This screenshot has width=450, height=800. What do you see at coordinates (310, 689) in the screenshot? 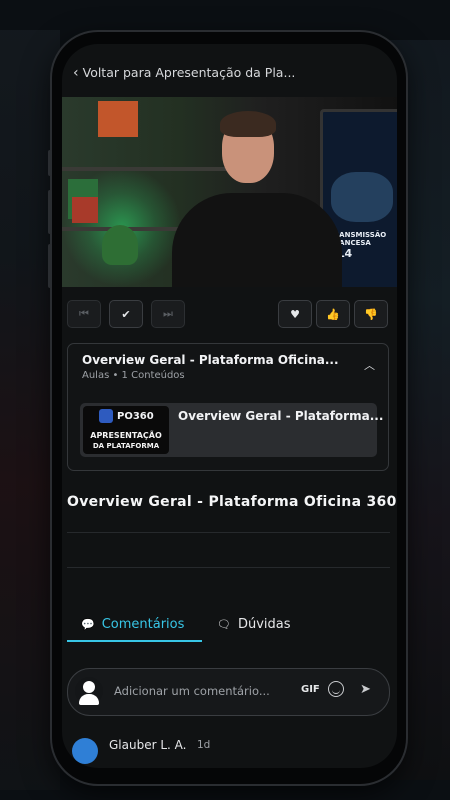
I see `gif-button: GIF` at bounding box center [310, 689].